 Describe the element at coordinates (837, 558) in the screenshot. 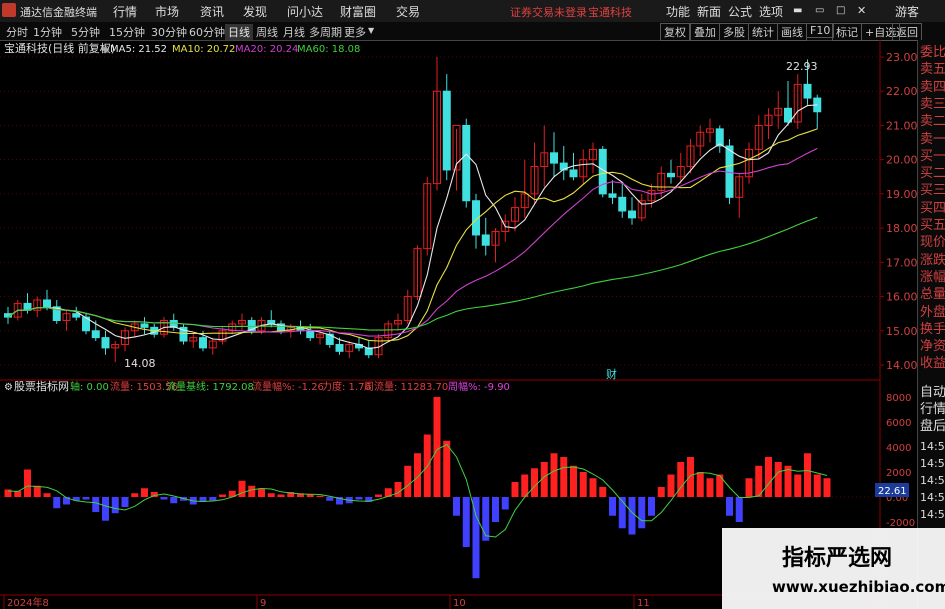

I see `watermark-title: 指标严选网` at that location.